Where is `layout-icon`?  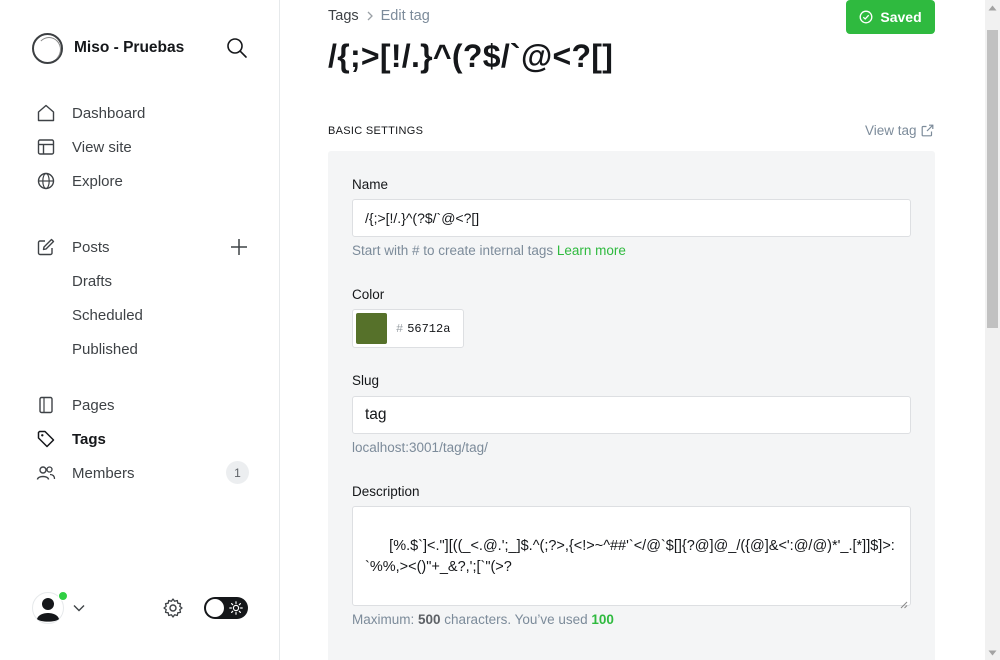 layout-icon is located at coordinates (46, 147).